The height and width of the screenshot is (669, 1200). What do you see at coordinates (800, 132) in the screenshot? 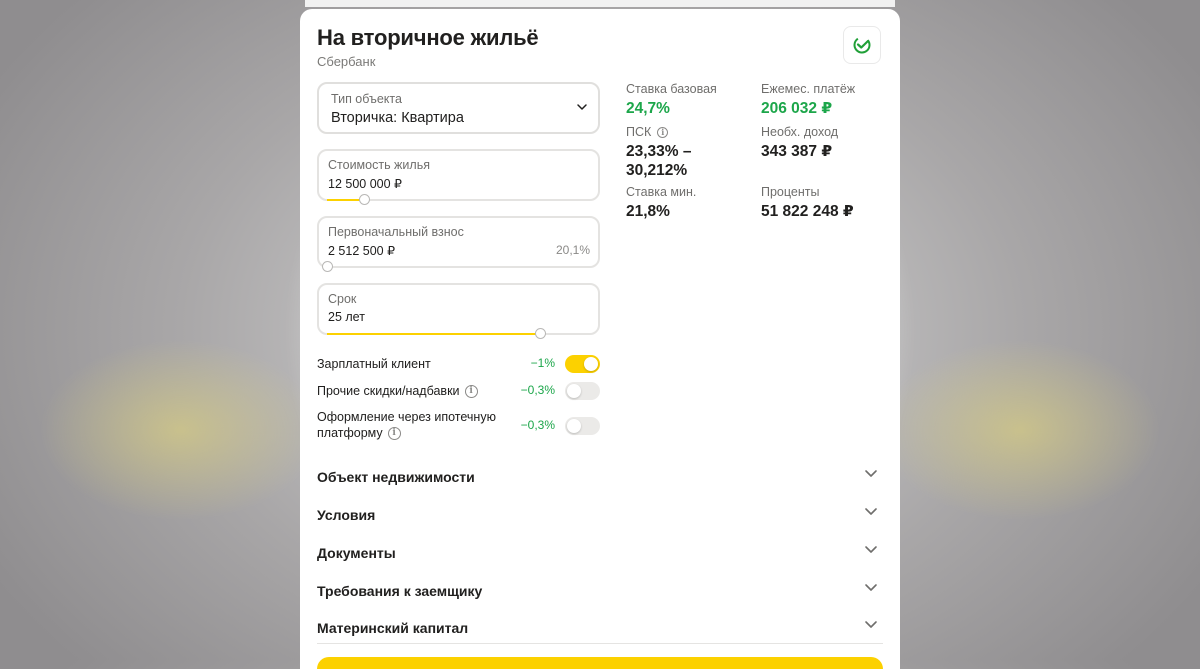
I see `income-label: Необх. доход` at bounding box center [800, 132].